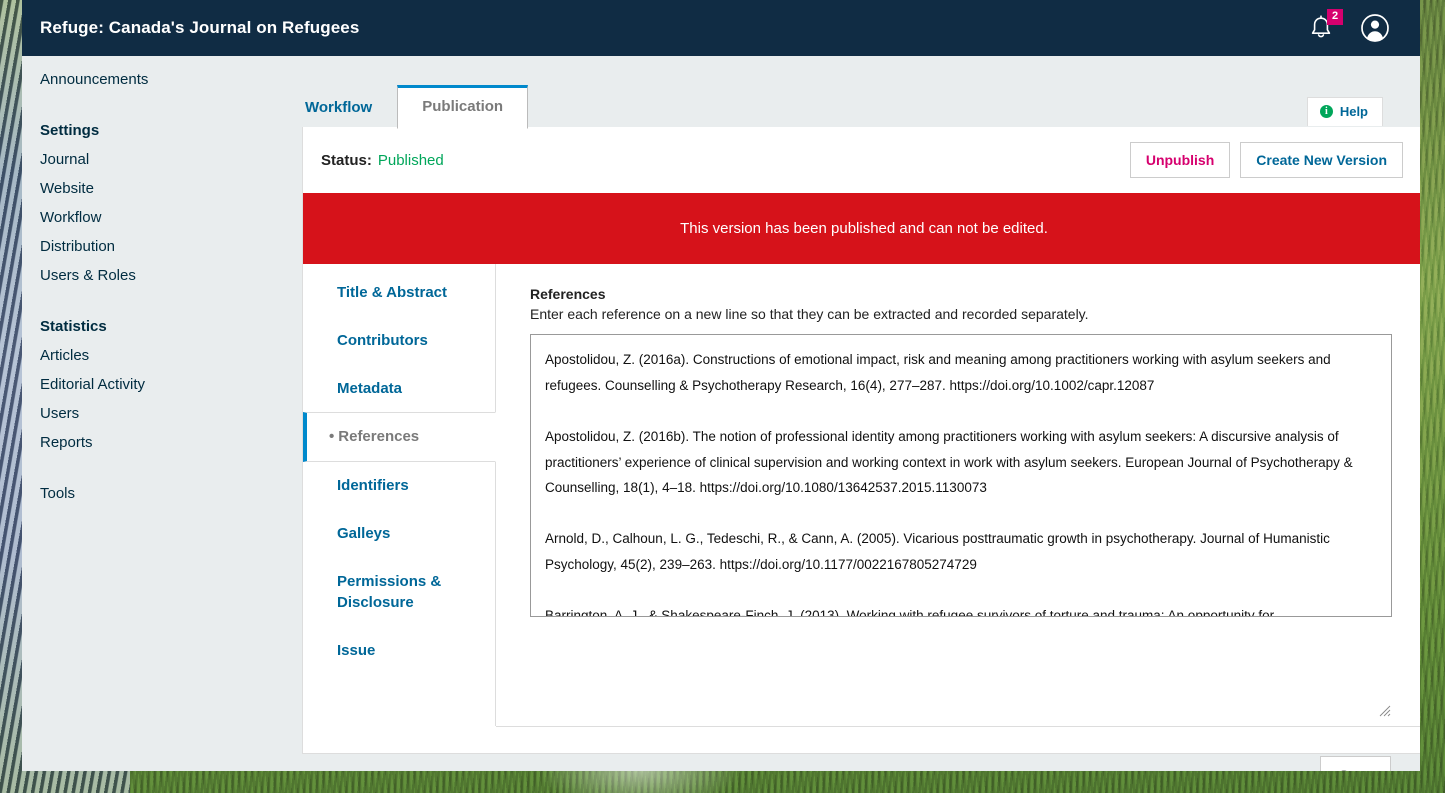 This screenshot has height=793, width=1445. I want to click on tab-publication: Publication, so click(463, 107).